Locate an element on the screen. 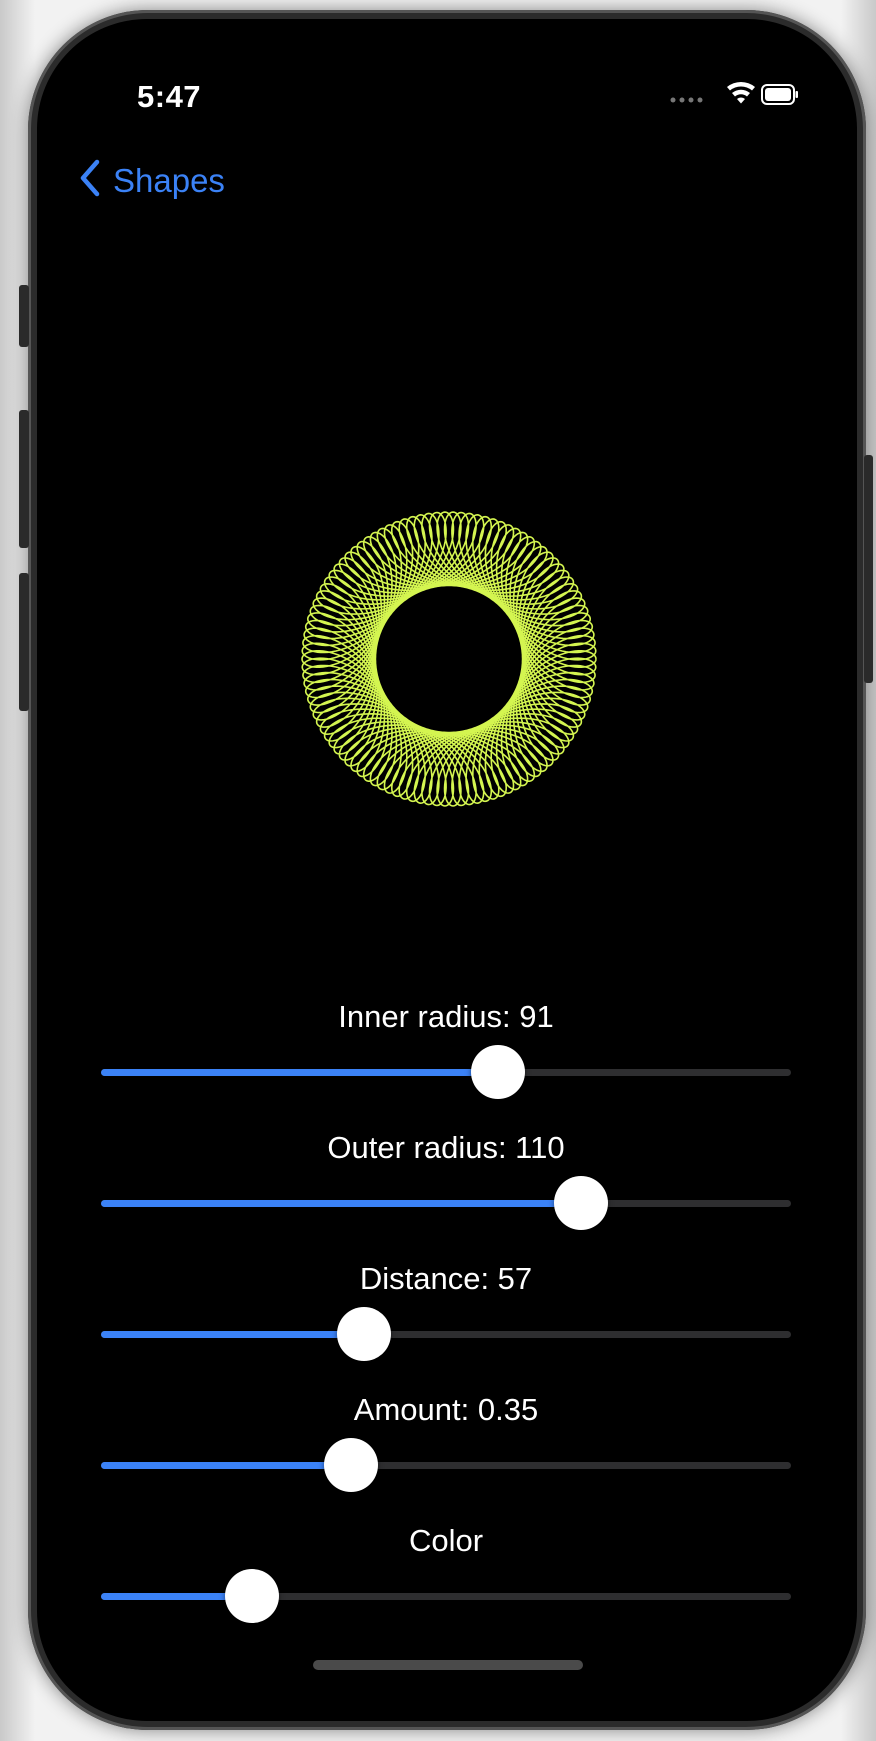 Image resolution: width=876 pixels, height=1741 pixels. amount-control: Amount: 0.35 is located at coordinates (446, 1442).